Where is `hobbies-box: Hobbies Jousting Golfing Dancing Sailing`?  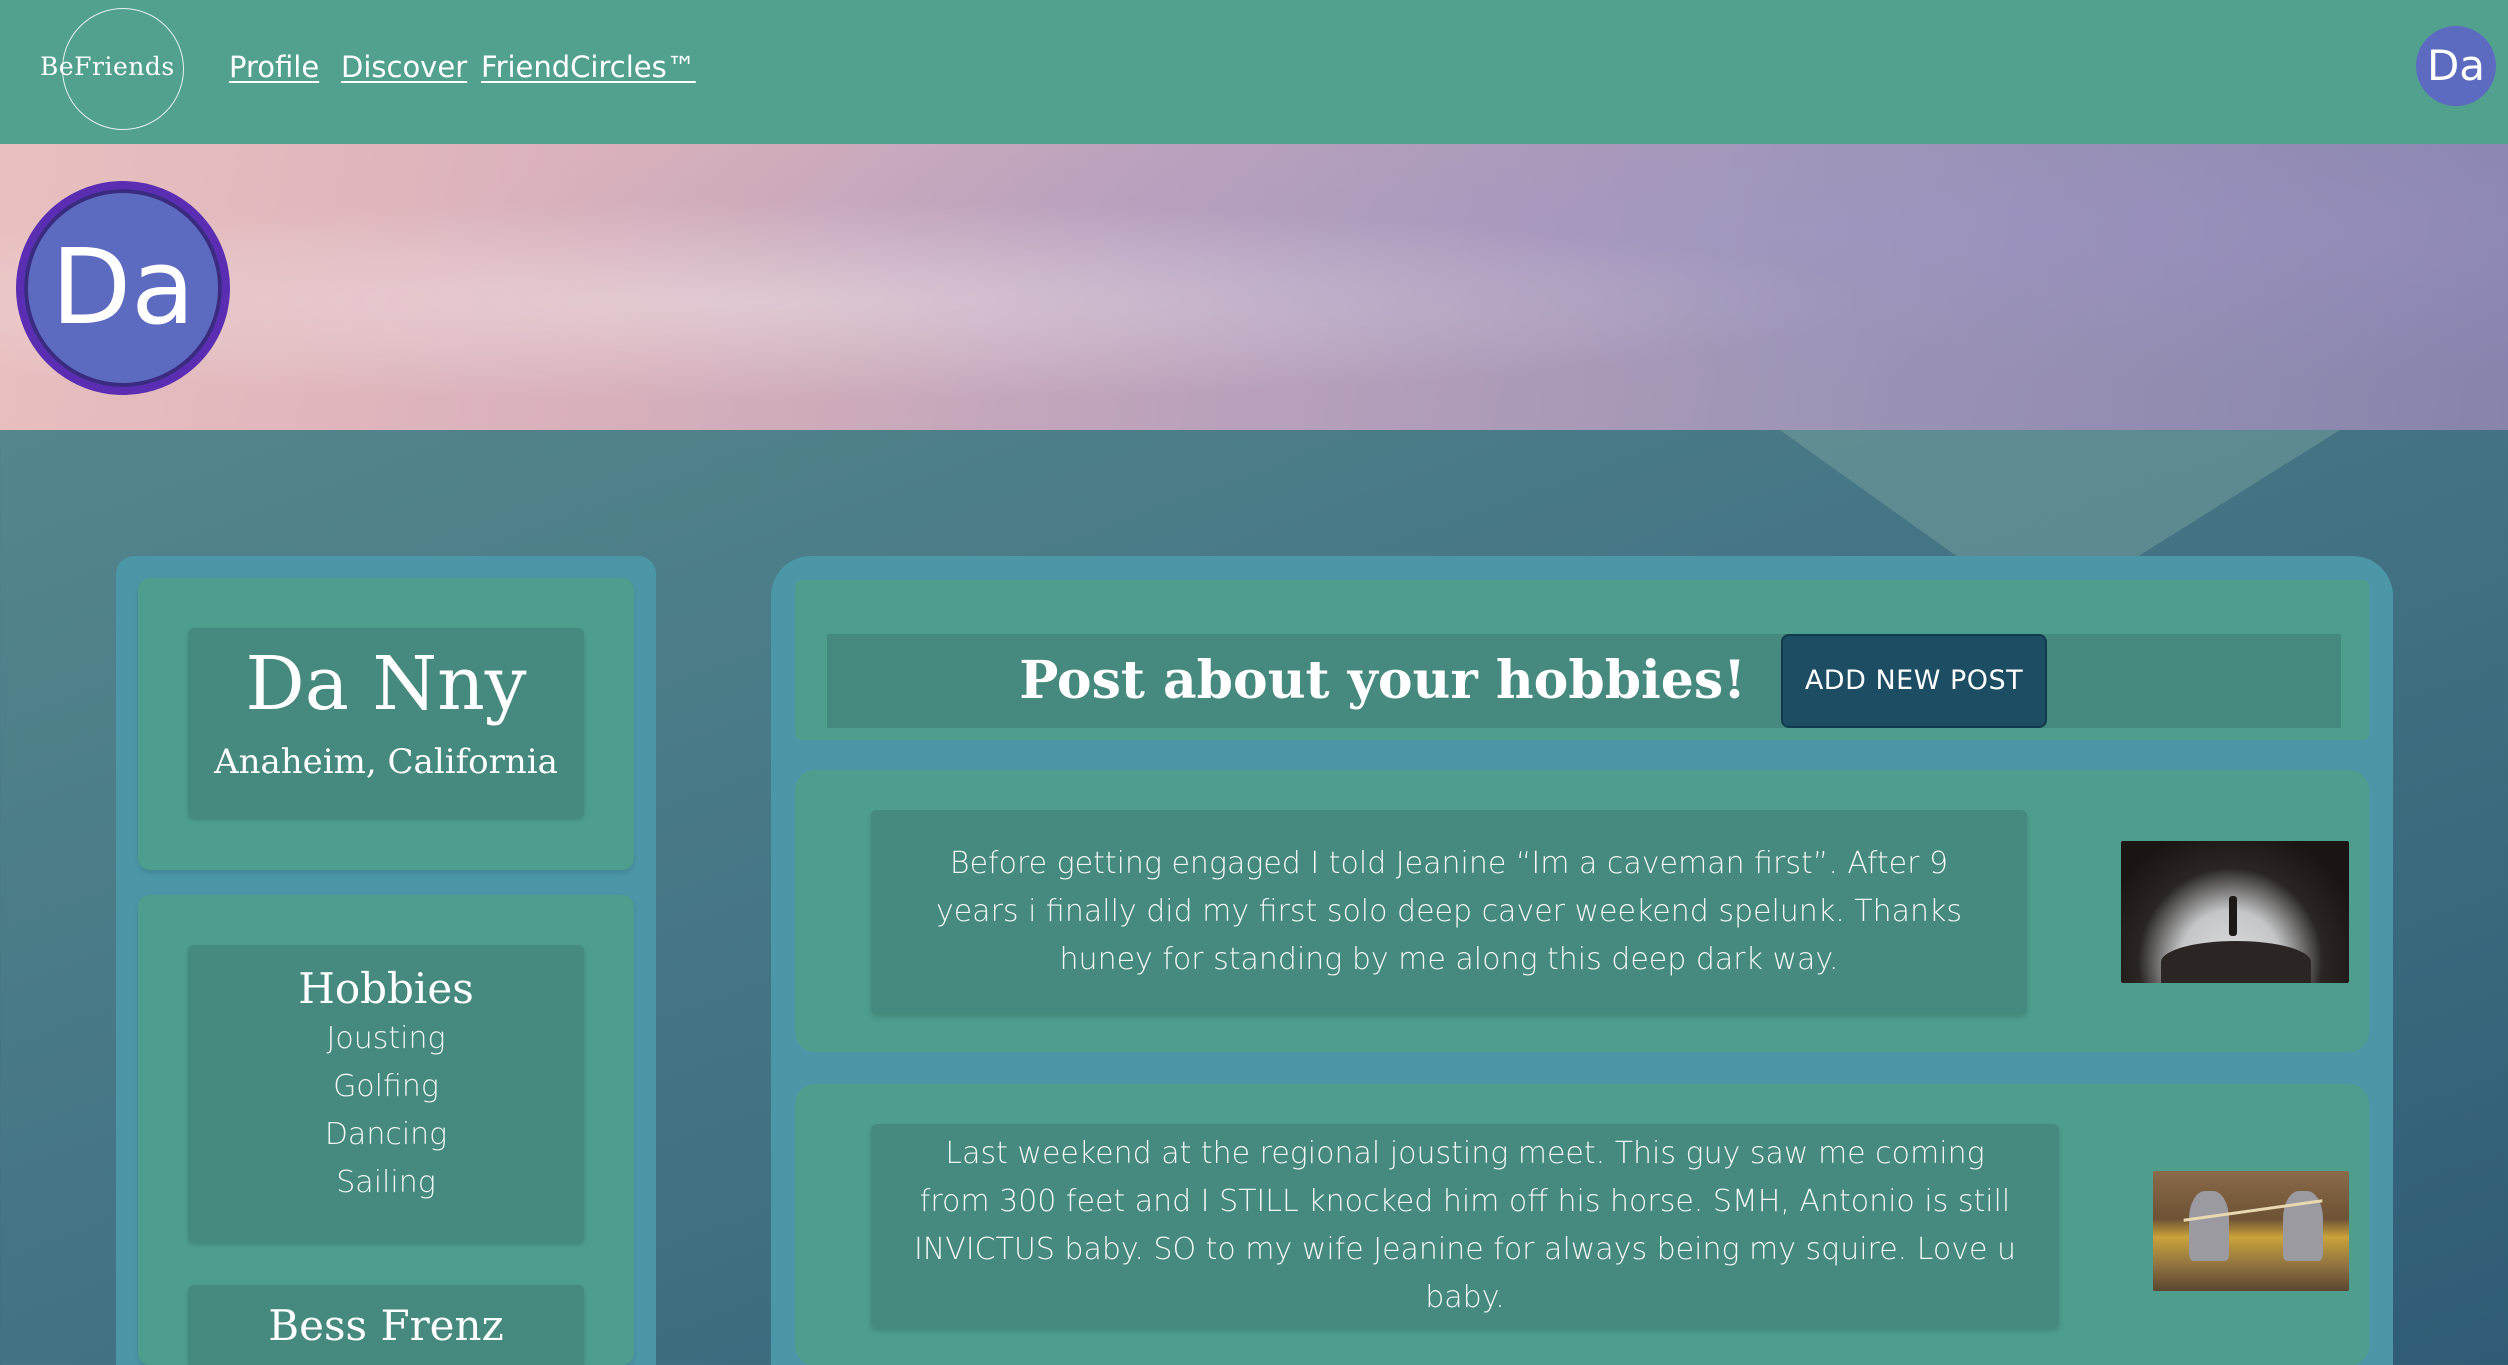 hobbies-box: Hobbies Jousting Golfing Dancing Sailing is located at coordinates (386, 1094).